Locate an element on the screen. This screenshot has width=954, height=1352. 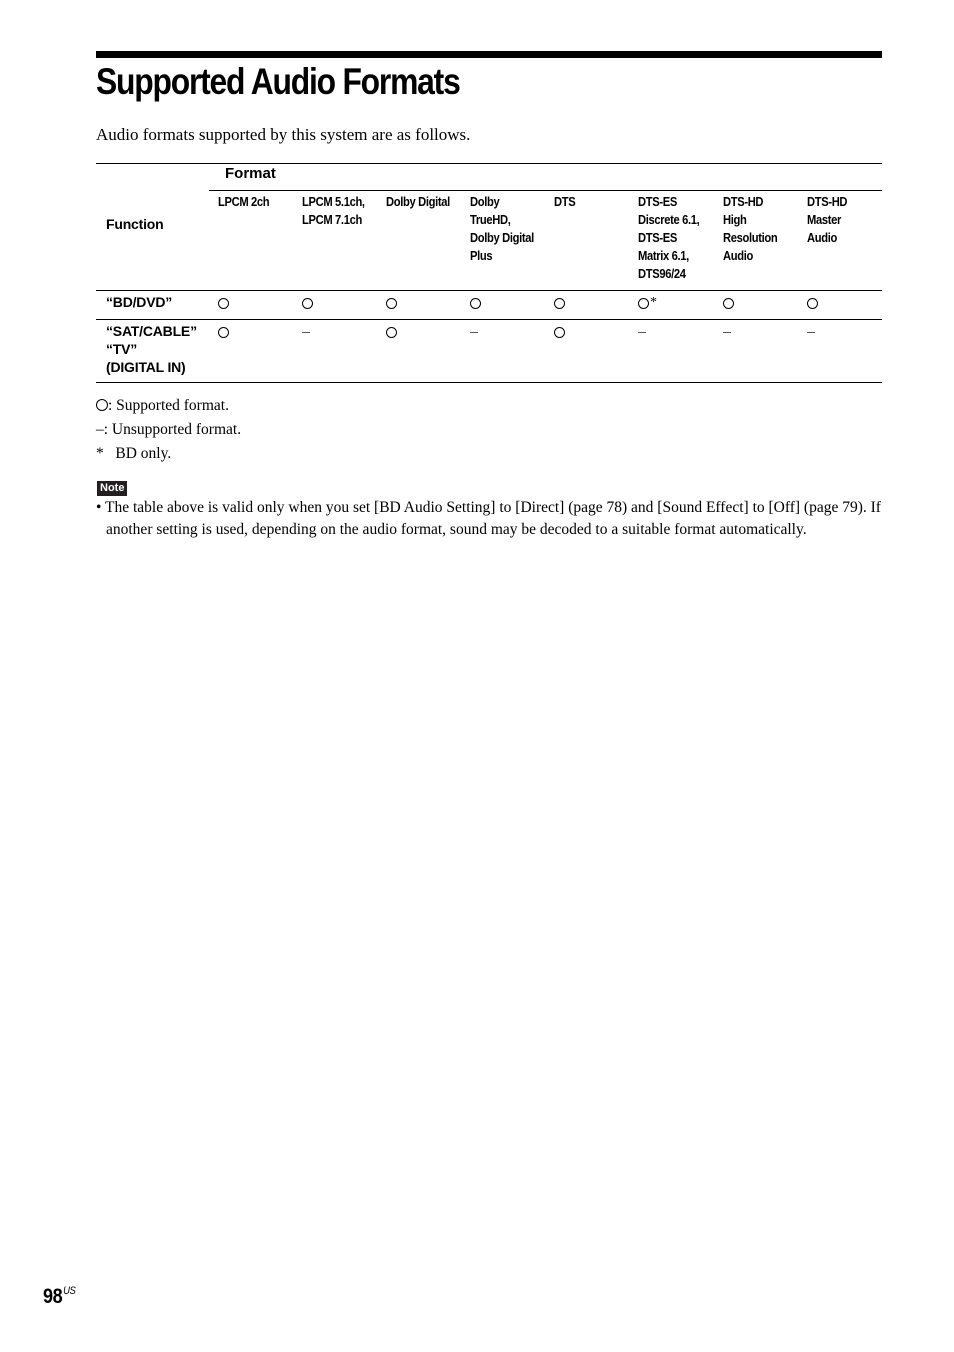
legend-unsupported: –: Unsupported format. is located at coordinates (169, 429).